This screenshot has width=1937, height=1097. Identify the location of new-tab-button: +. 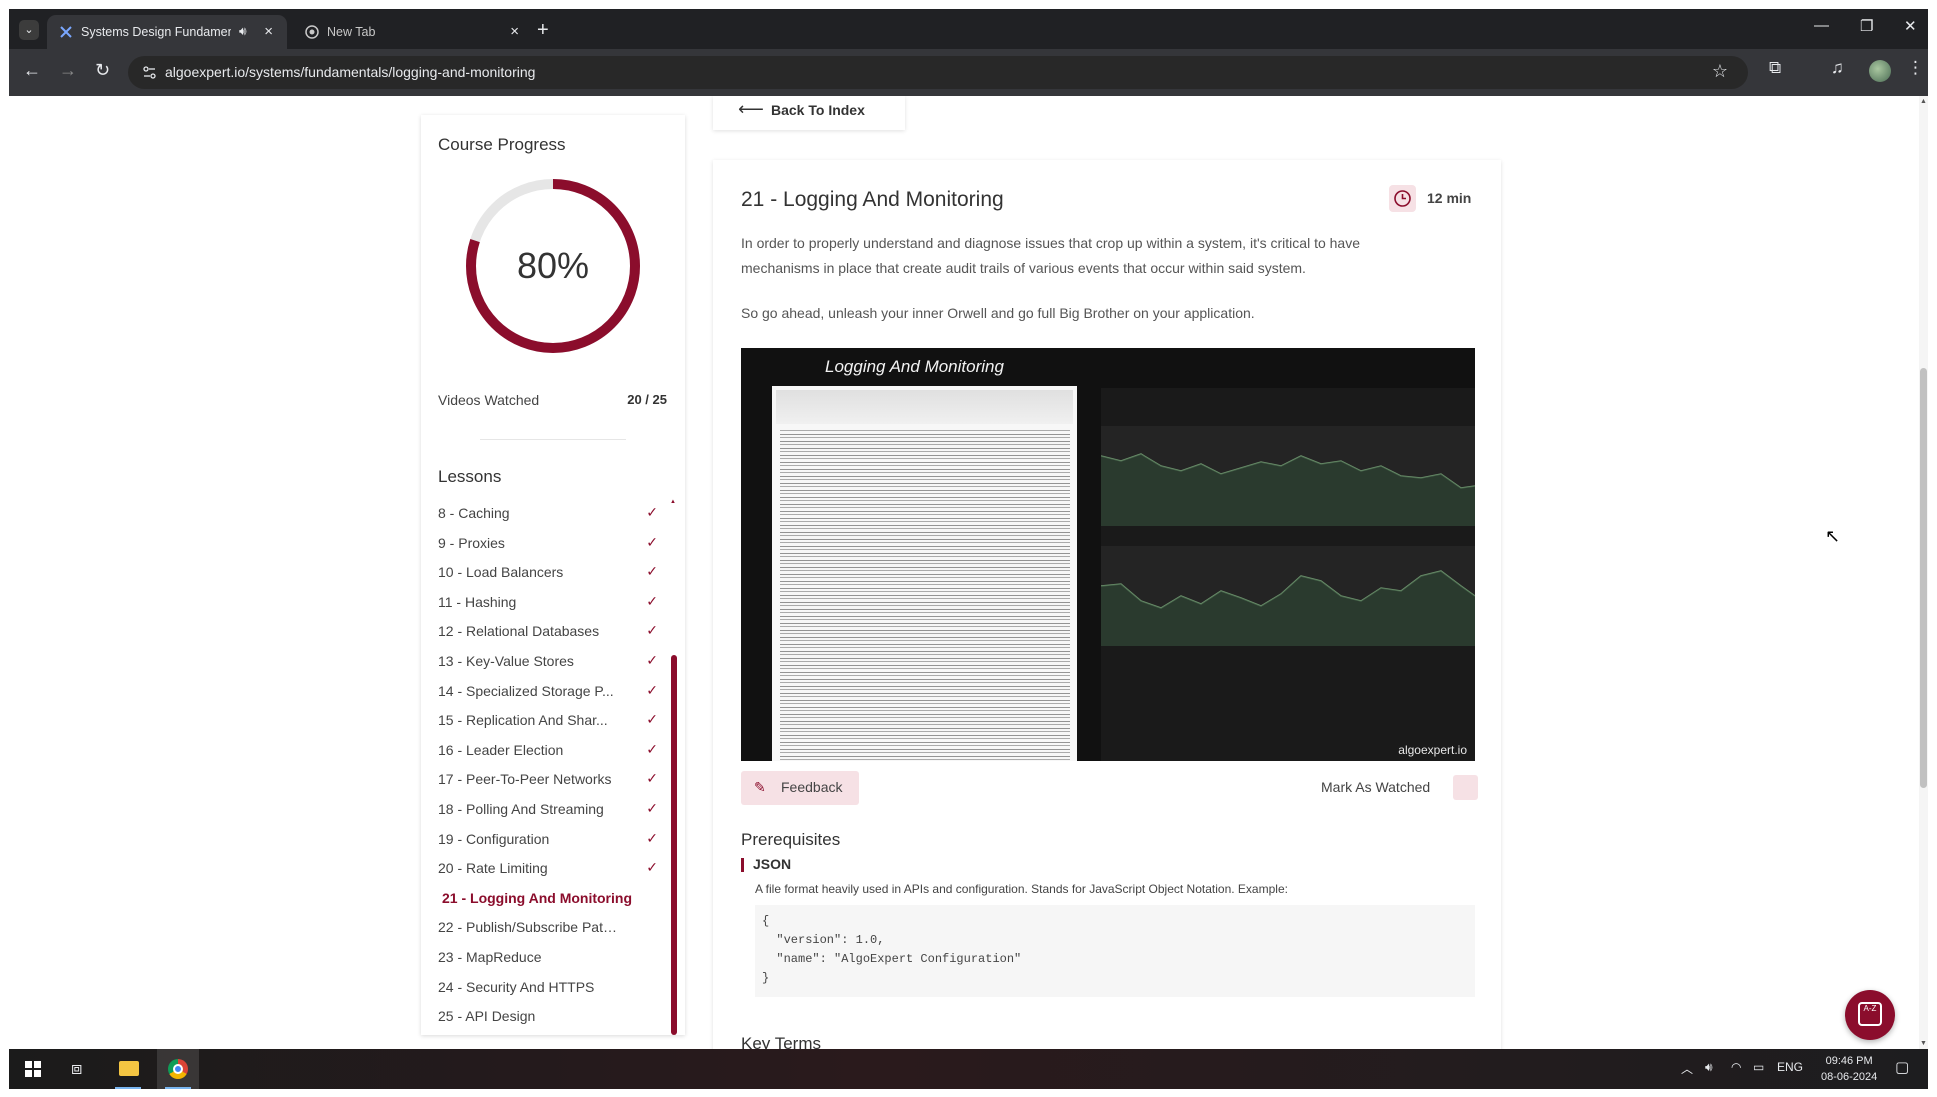
(543, 30).